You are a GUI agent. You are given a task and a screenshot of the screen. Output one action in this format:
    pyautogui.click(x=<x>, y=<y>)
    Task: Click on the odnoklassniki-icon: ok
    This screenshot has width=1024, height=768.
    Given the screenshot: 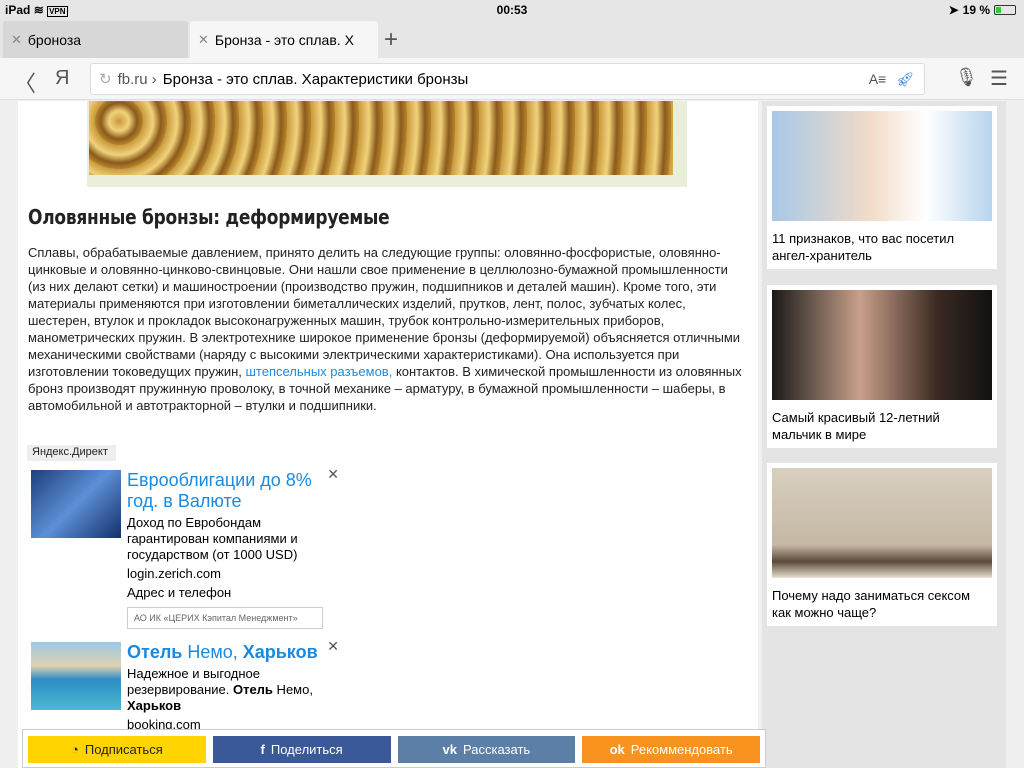 What is the action you would take?
    pyautogui.click(x=617, y=749)
    